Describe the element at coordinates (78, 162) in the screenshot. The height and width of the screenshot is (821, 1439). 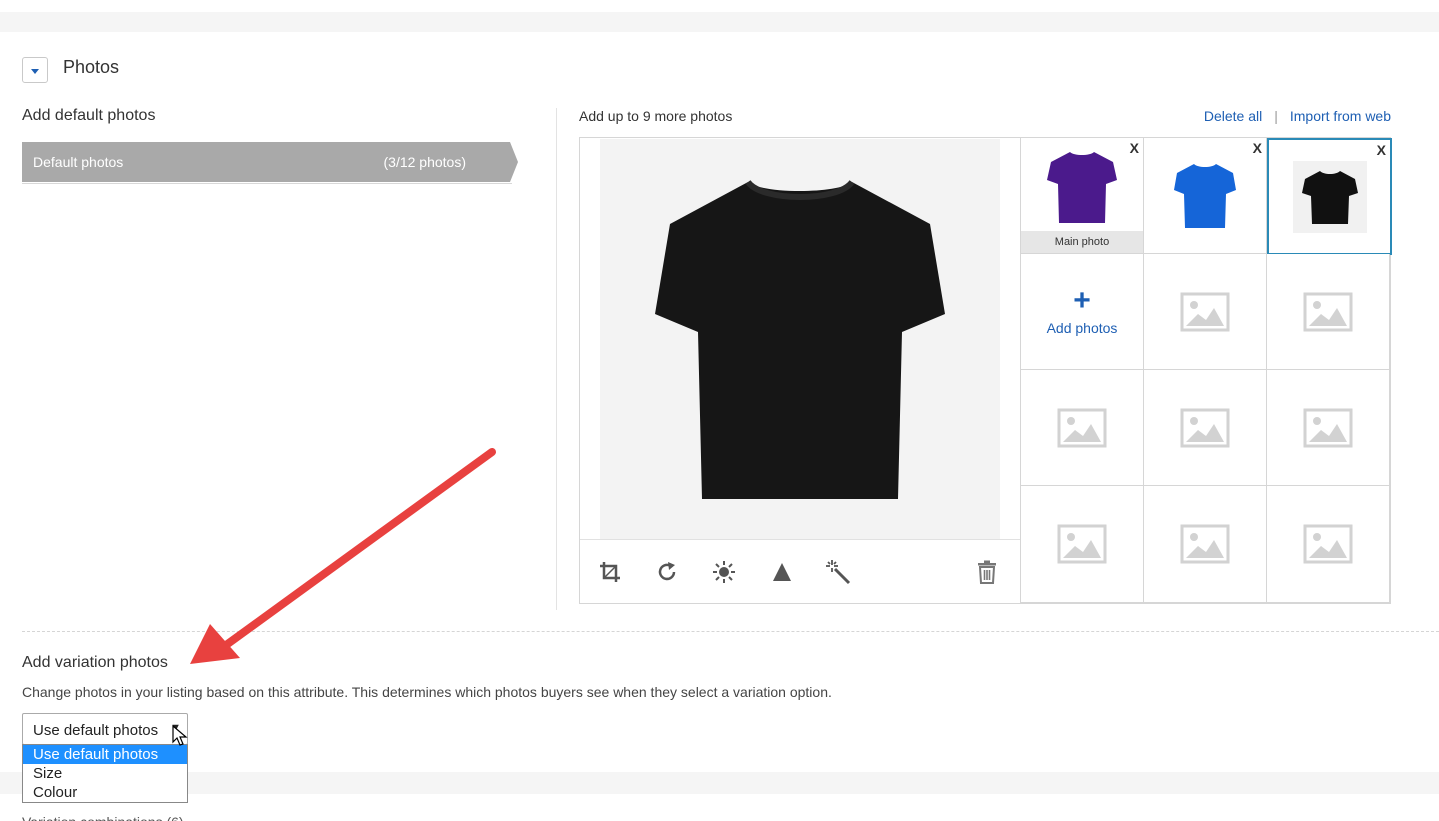
I see `tab-label: Default photos` at that location.